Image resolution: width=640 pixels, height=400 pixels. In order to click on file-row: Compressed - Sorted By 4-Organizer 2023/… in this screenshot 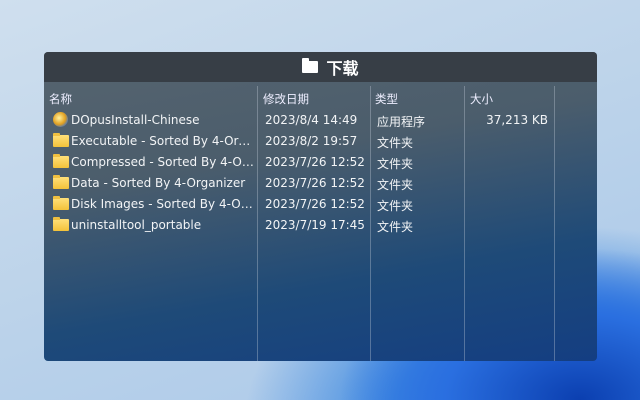, I will do `click(320, 162)`.